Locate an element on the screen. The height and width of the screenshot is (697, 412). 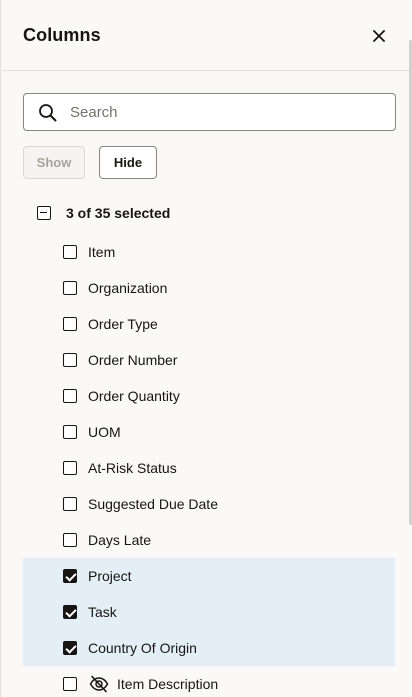
column-label: Organization is located at coordinates (128, 288).